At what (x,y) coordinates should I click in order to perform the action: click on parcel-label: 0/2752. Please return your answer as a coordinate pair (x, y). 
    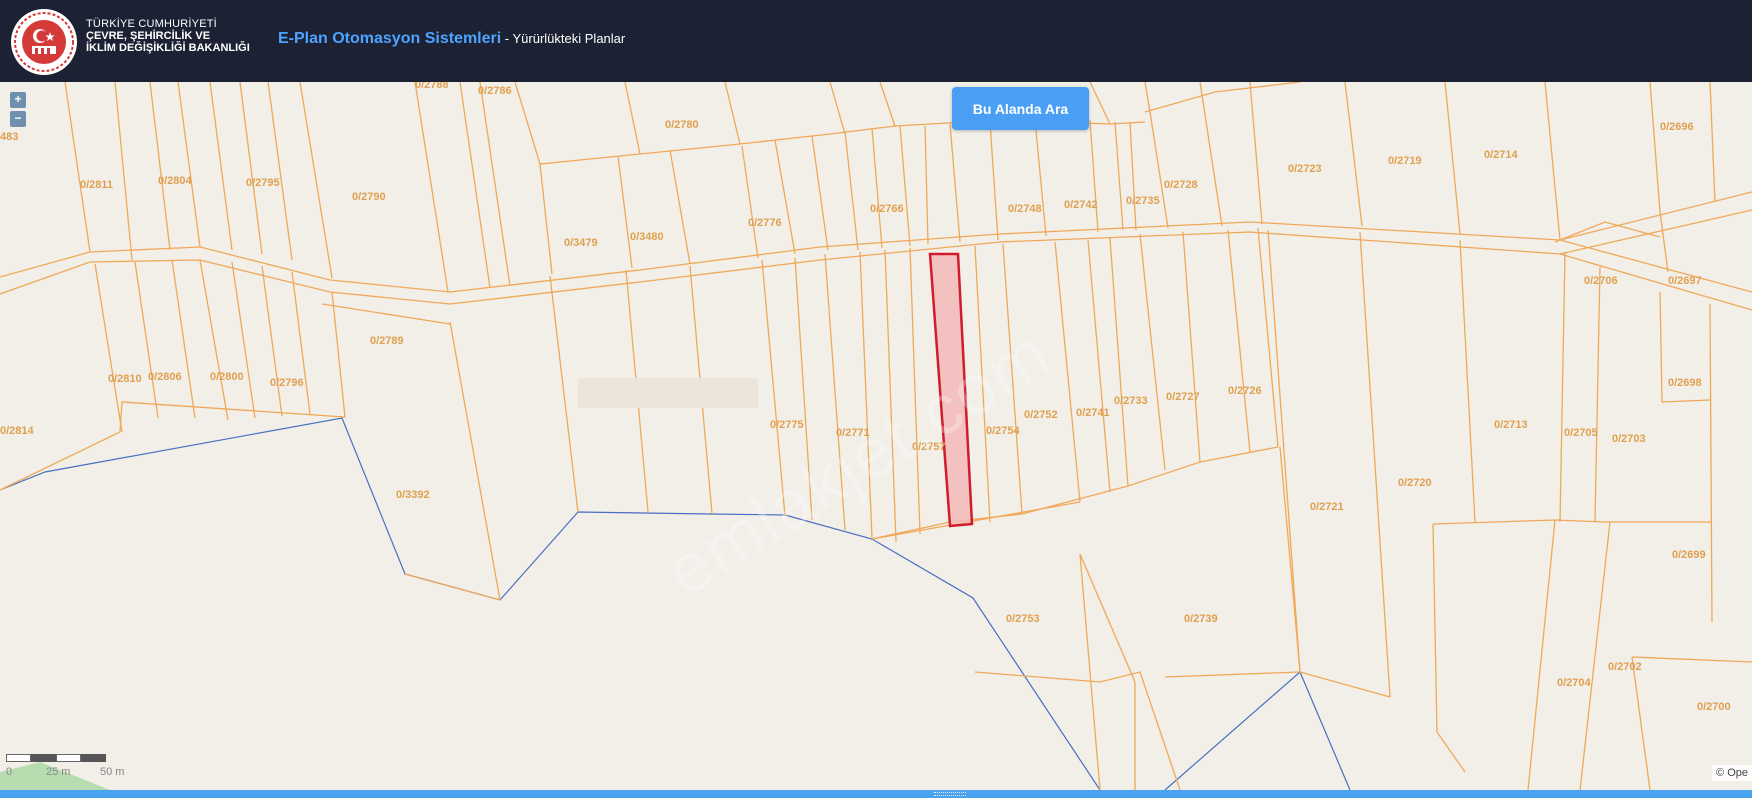
    Looking at the image, I should click on (1041, 415).